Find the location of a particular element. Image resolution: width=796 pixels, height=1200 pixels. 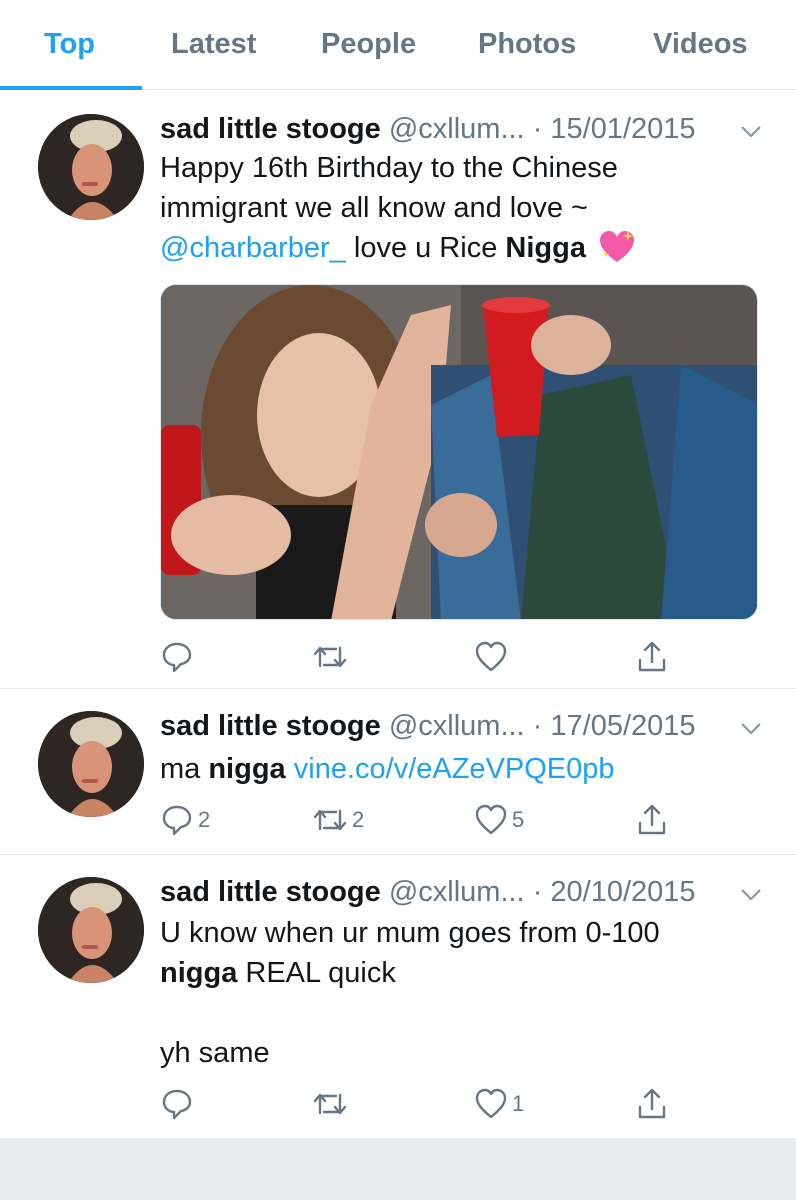

sparkling-heart-emoji is located at coordinates (617, 246).